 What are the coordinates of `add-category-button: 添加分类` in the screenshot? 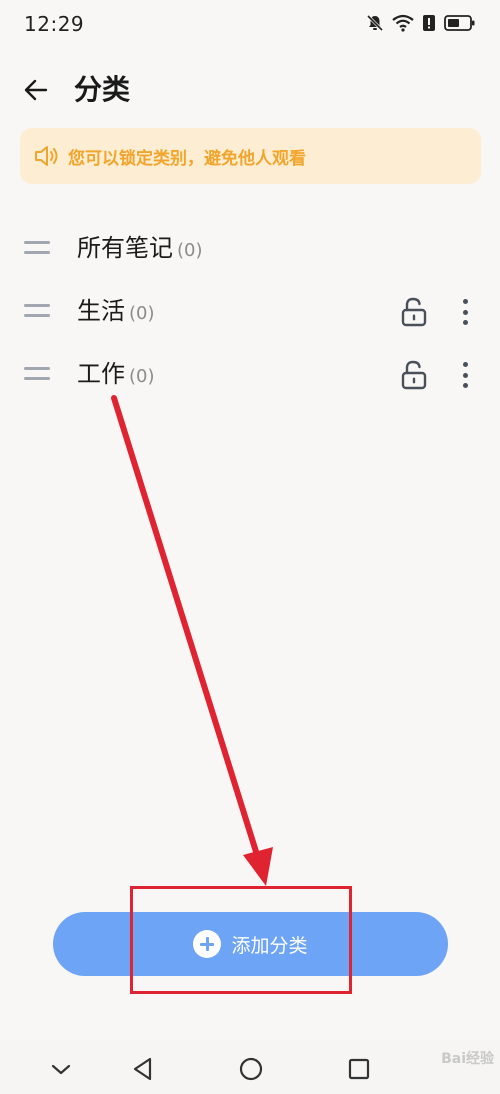 It's located at (250, 944).